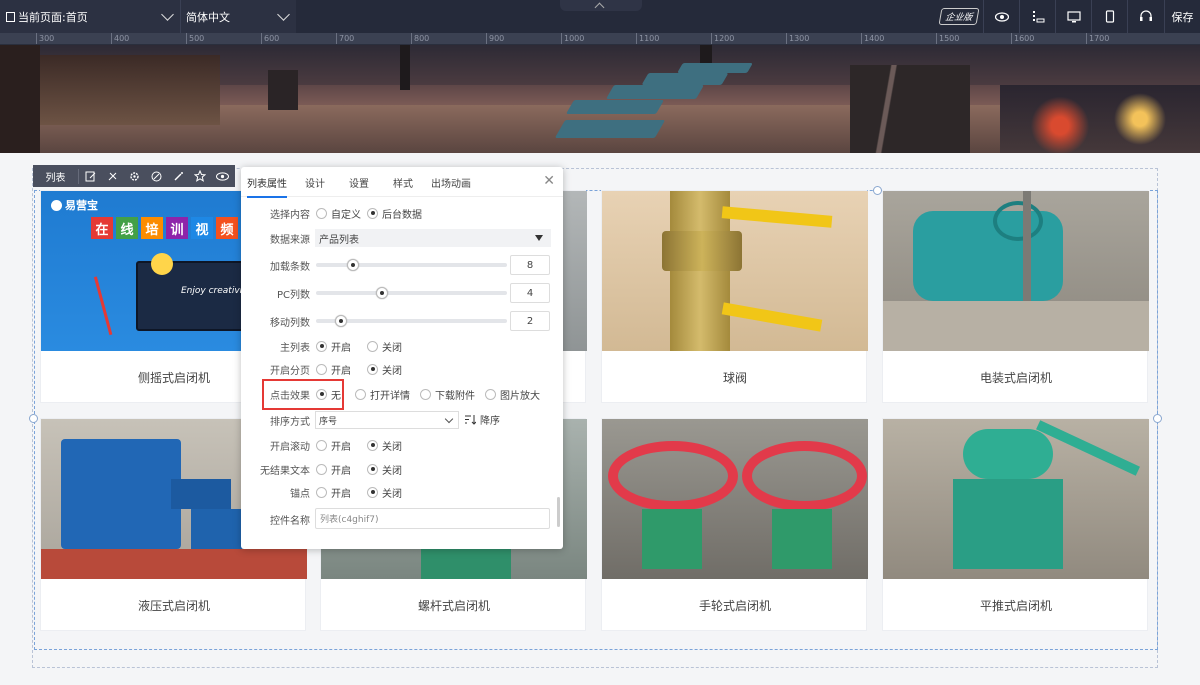 This screenshot has width=1200, height=685. I want to click on ruler-tick: 1000, so click(572, 38).